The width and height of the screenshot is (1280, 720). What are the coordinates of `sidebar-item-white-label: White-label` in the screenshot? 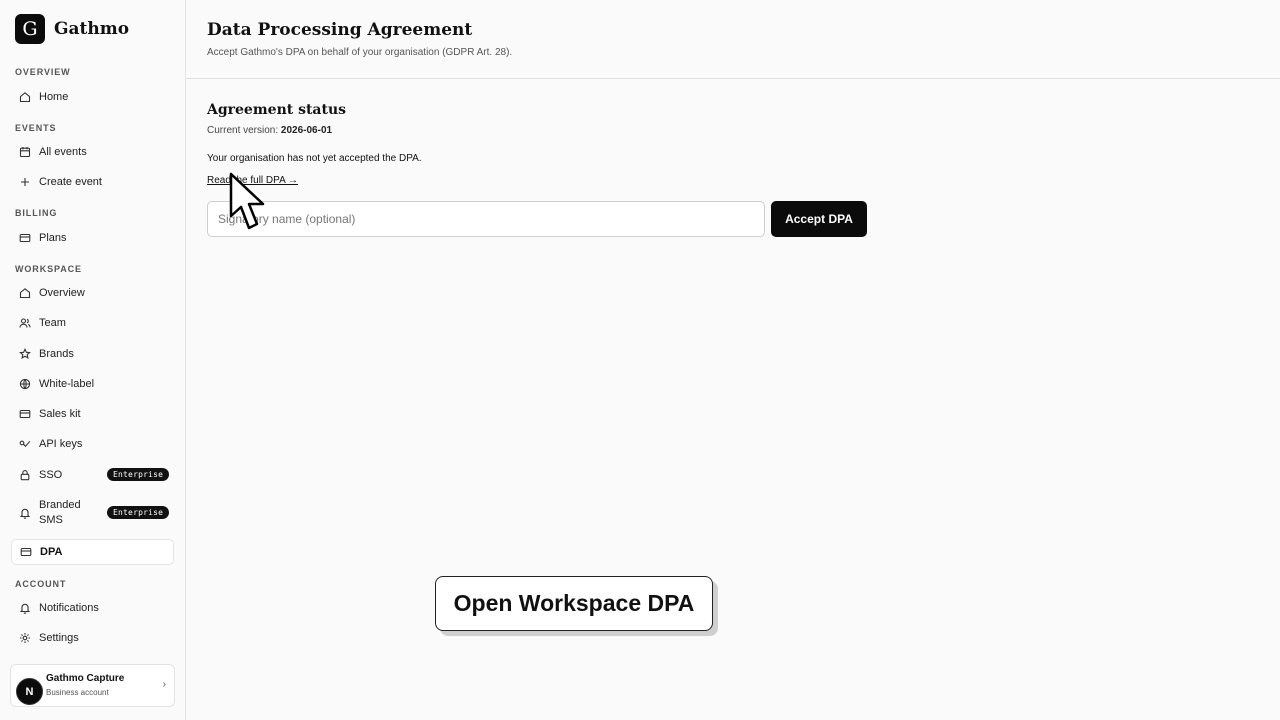 It's located at (92, 384).